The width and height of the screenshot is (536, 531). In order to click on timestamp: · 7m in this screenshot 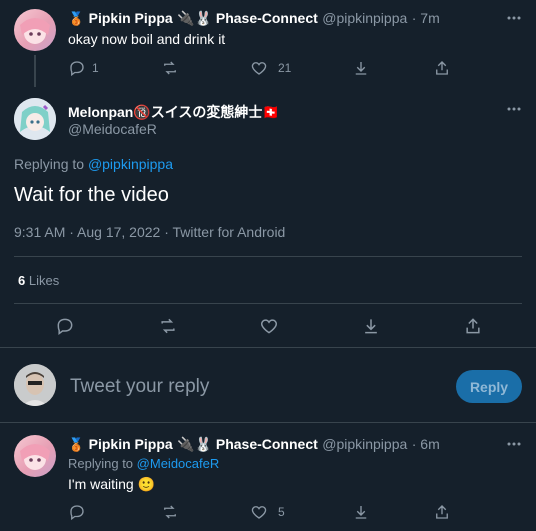, I will do `click(426, 18)`.